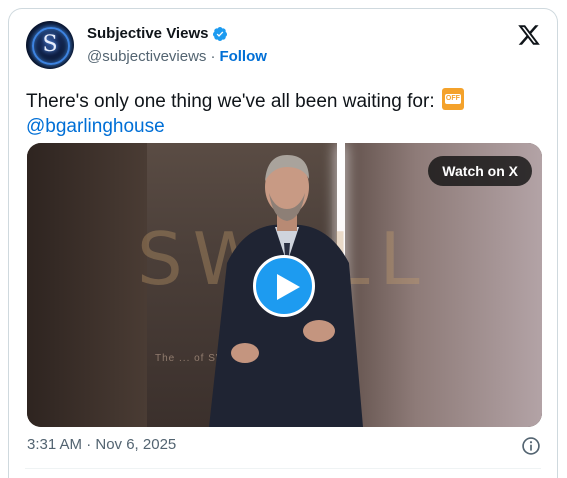  Describe the element at coordinates (283, 468) in the screenshot. I see `divider` at that location.